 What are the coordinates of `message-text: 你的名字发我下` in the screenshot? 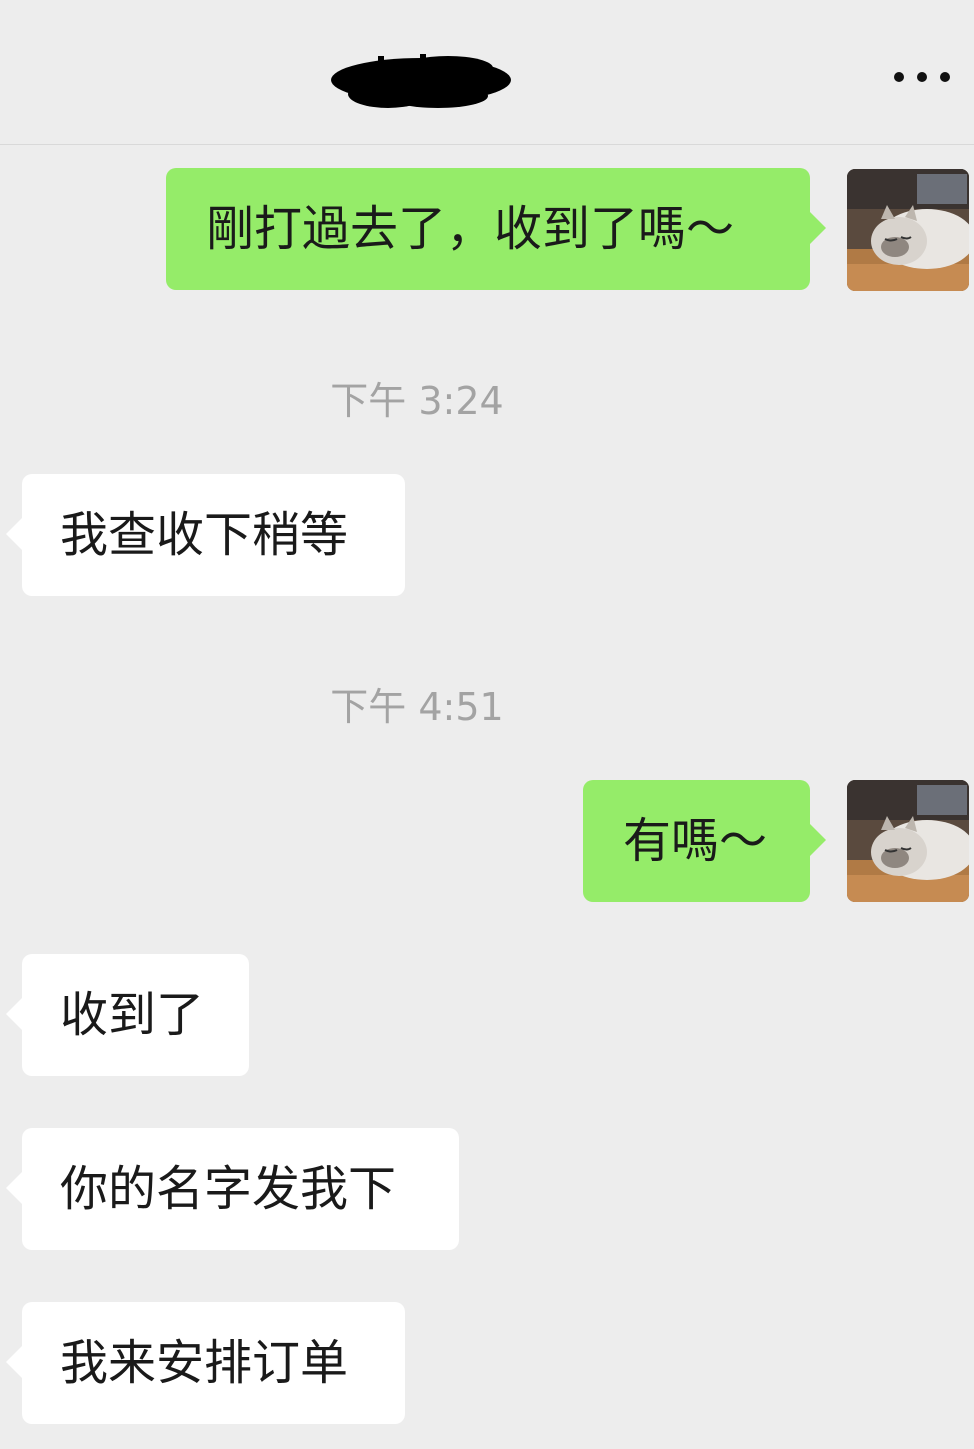 It's located at (228, 1189).